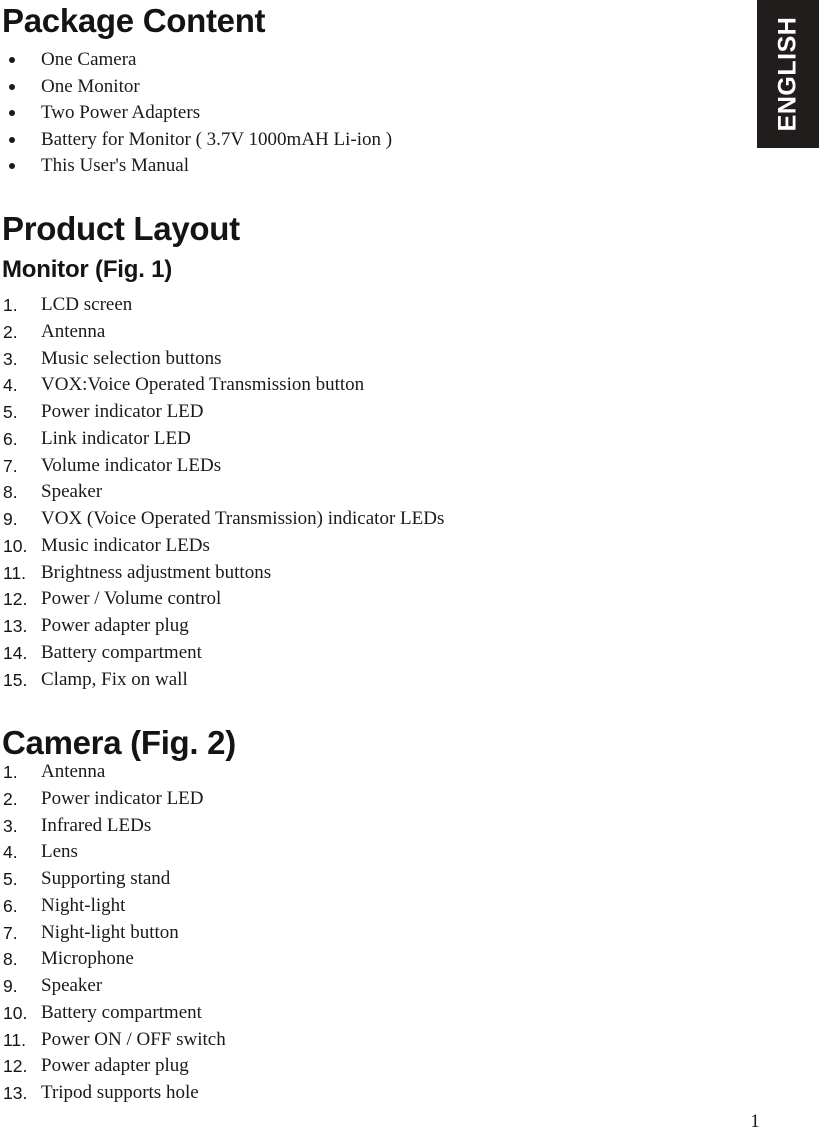 The height and width of the screenshot is (1136, 819). What do you see at coordinates (378, 986) in the screenshot?
I see `list-item: 9. Speaker` at bounding box center [378, 986].